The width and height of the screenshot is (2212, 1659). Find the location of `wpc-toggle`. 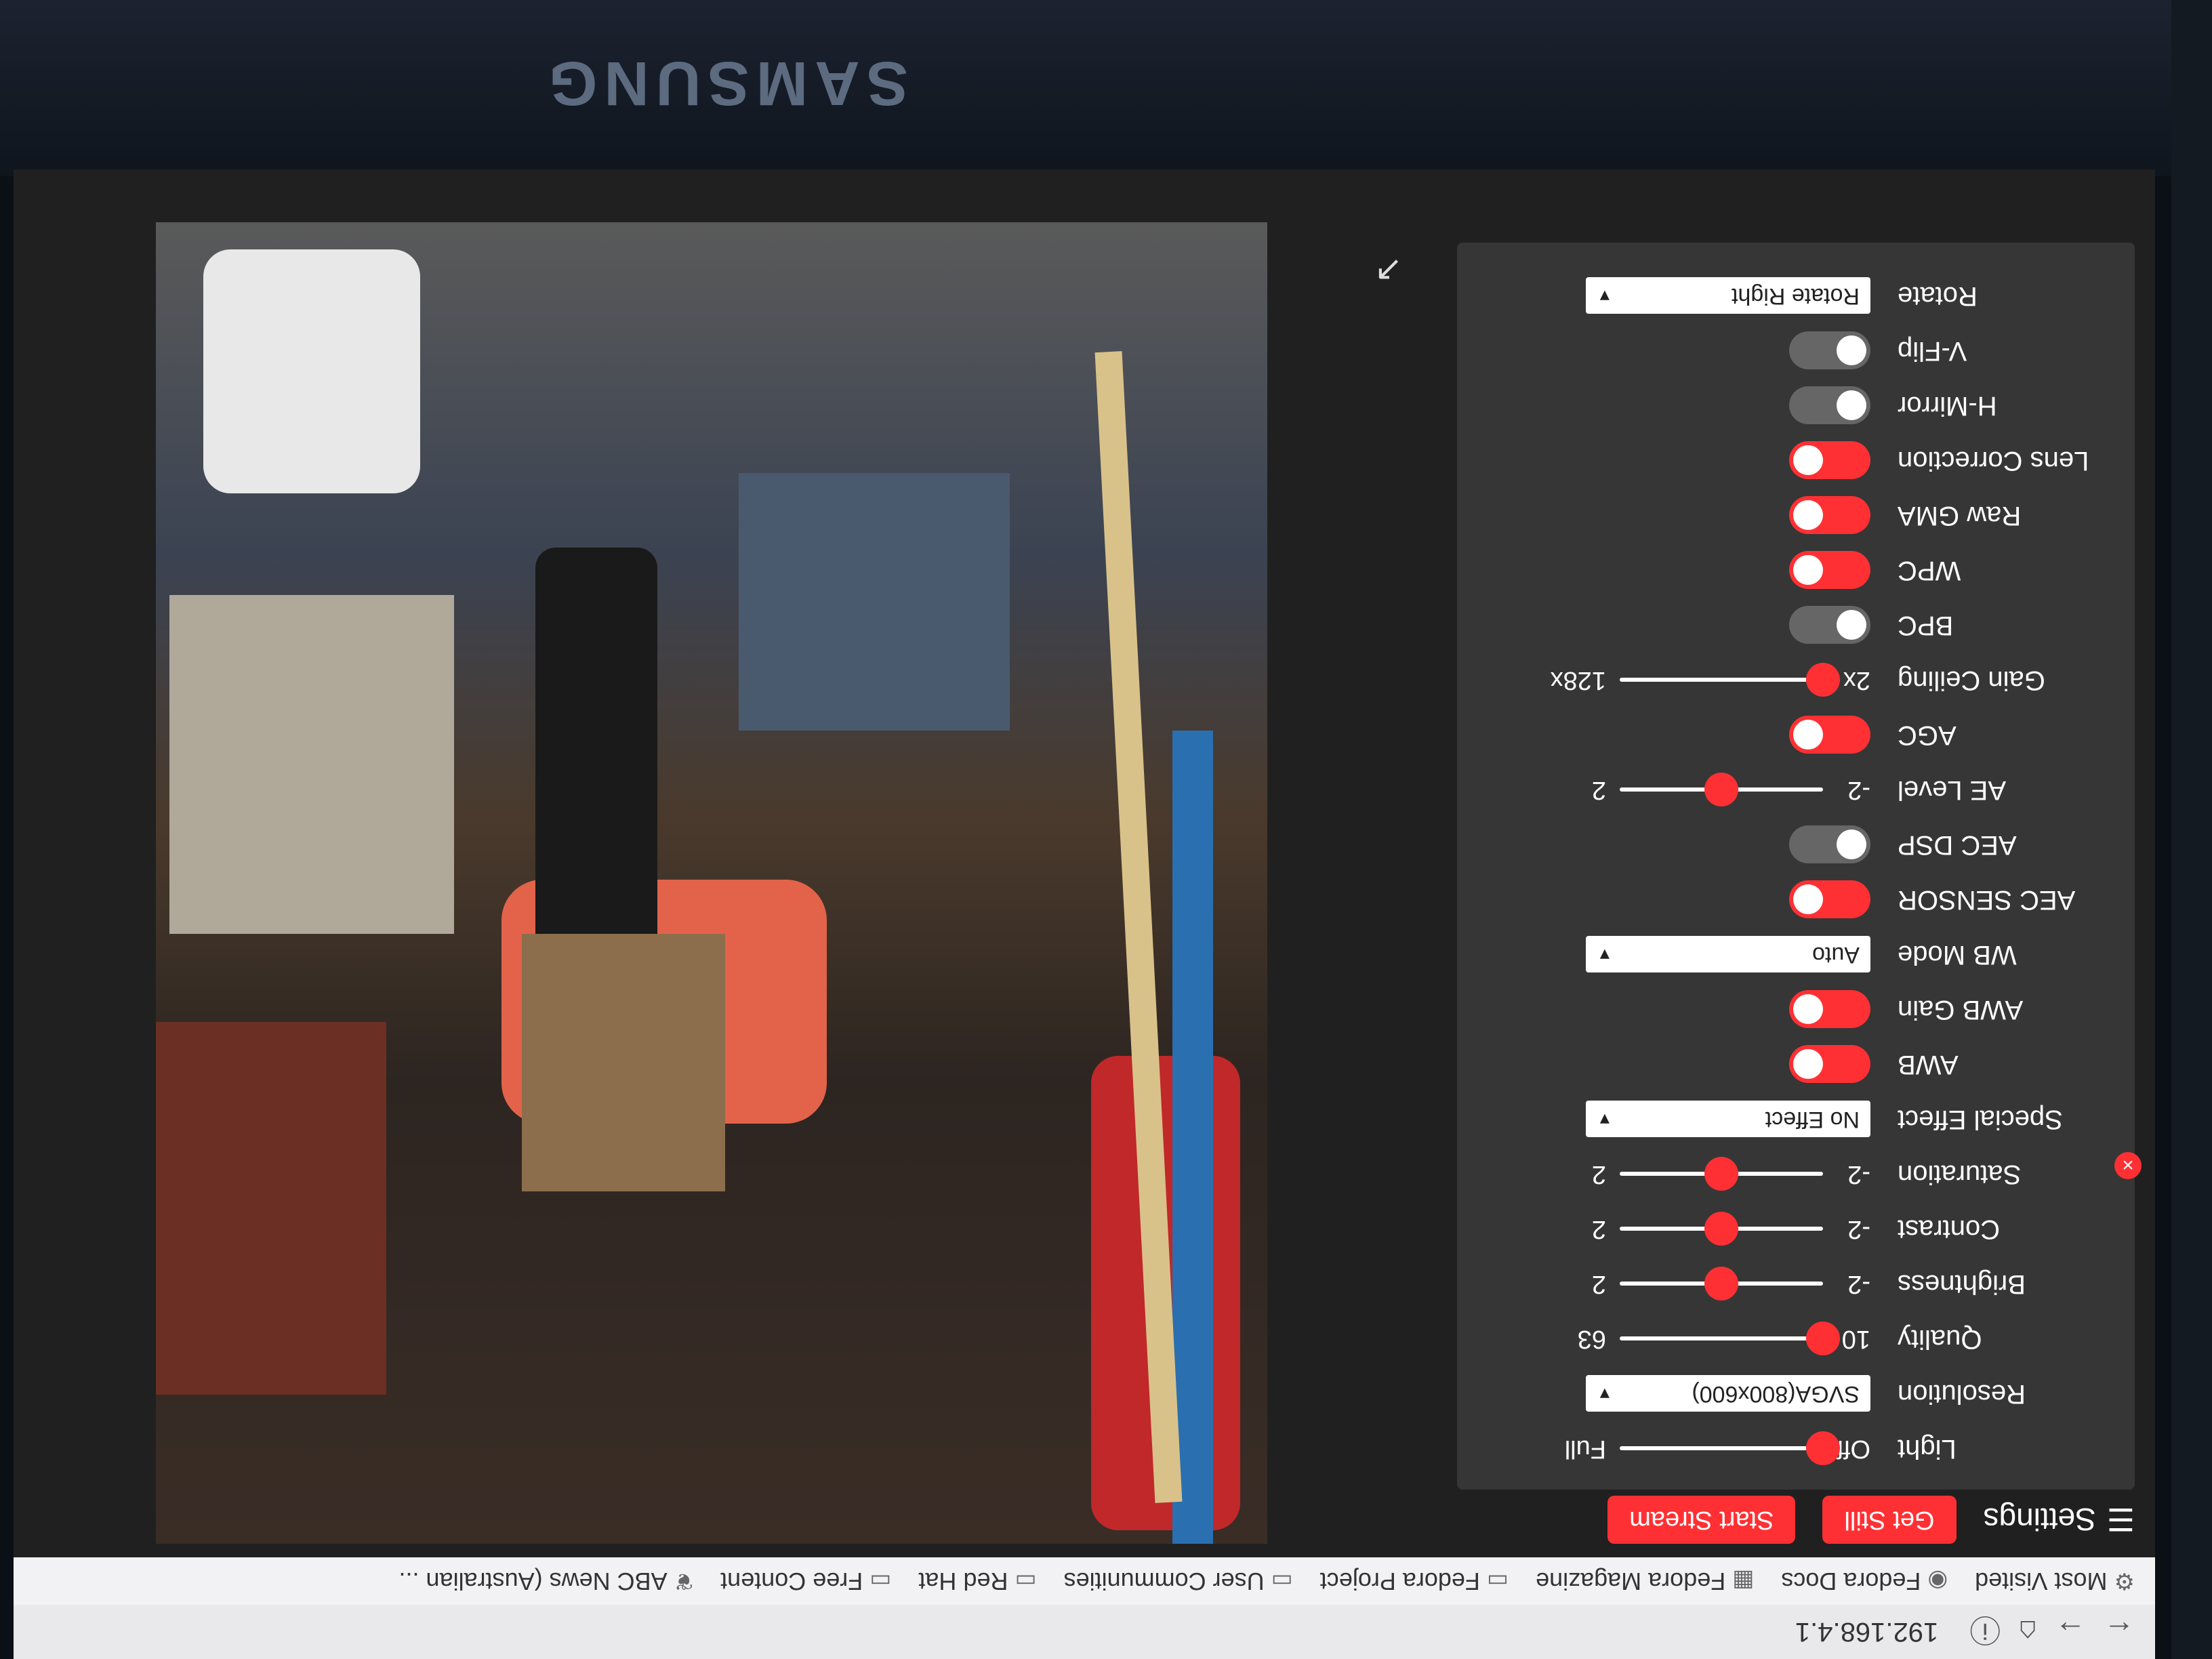

wpc-toggle is located at coordinates (1829, 570).